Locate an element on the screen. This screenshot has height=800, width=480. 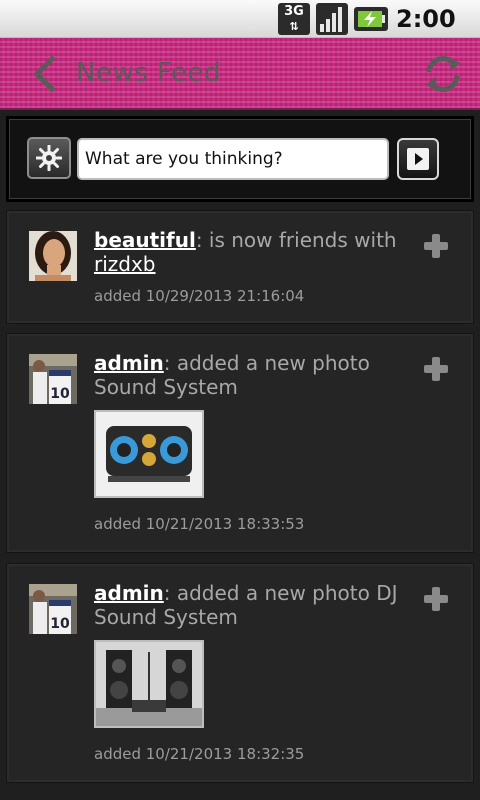
feed-item-text: beautiful: is now friends with rizdxb is located at coordinates (249, 252).